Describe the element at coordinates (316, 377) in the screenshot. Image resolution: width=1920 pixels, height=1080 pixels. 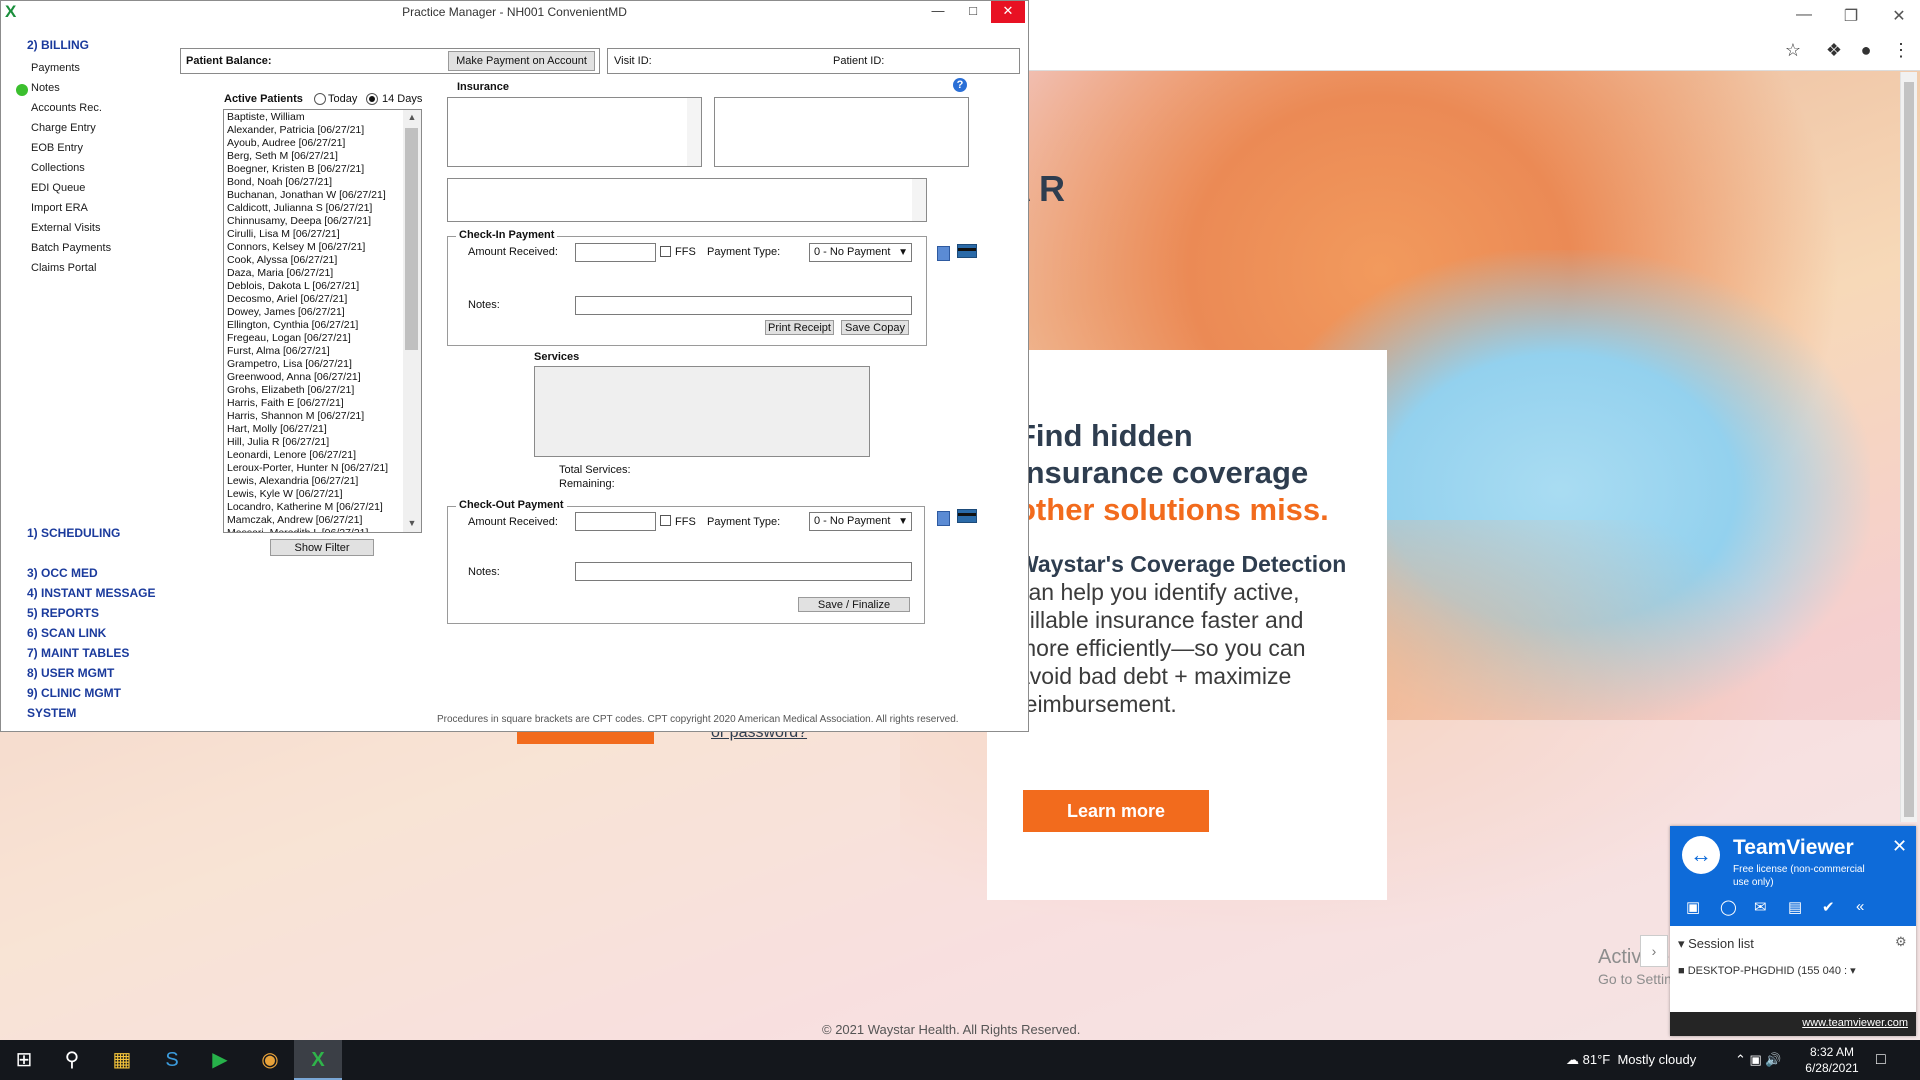
I see `patient-list-item: Greenwood, Anna [06/27/21]` at that location.